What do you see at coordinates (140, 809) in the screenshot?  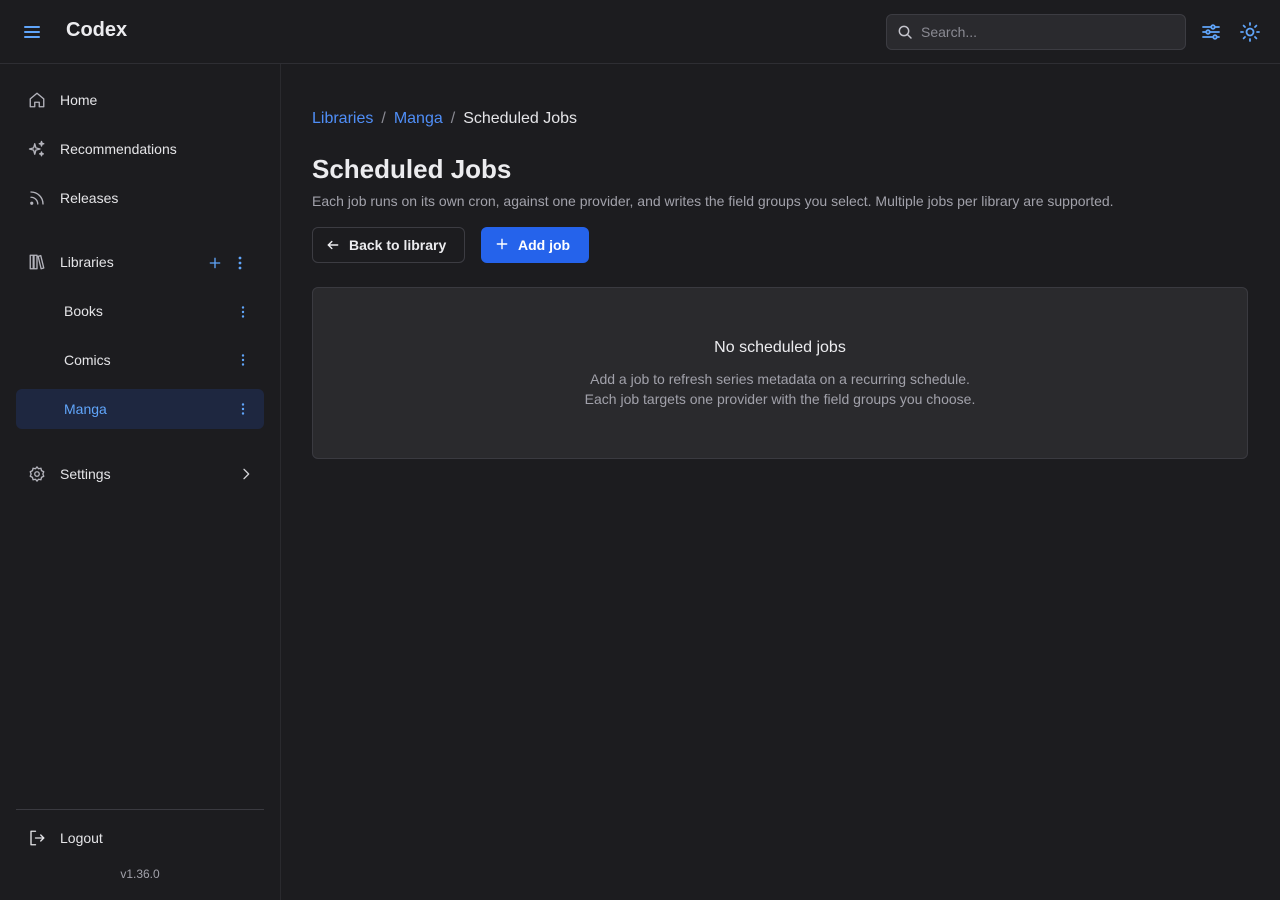 I see `sidebar-divider` at bounding box center [140, 809].